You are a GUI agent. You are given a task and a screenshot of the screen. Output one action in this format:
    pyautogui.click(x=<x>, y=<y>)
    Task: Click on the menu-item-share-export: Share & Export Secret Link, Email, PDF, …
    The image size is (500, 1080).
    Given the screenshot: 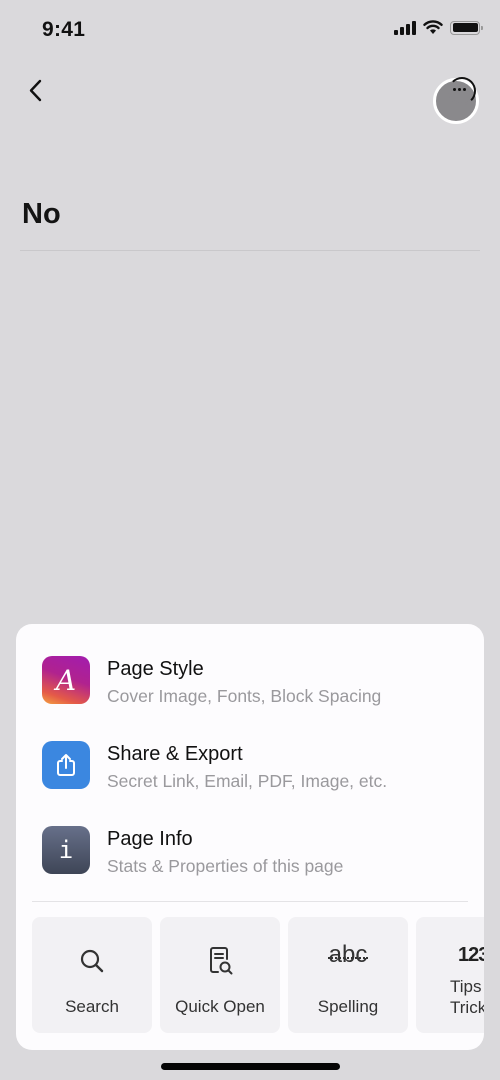 What is the action you would take?
    pyautogui.click(x=250, y=773)
    